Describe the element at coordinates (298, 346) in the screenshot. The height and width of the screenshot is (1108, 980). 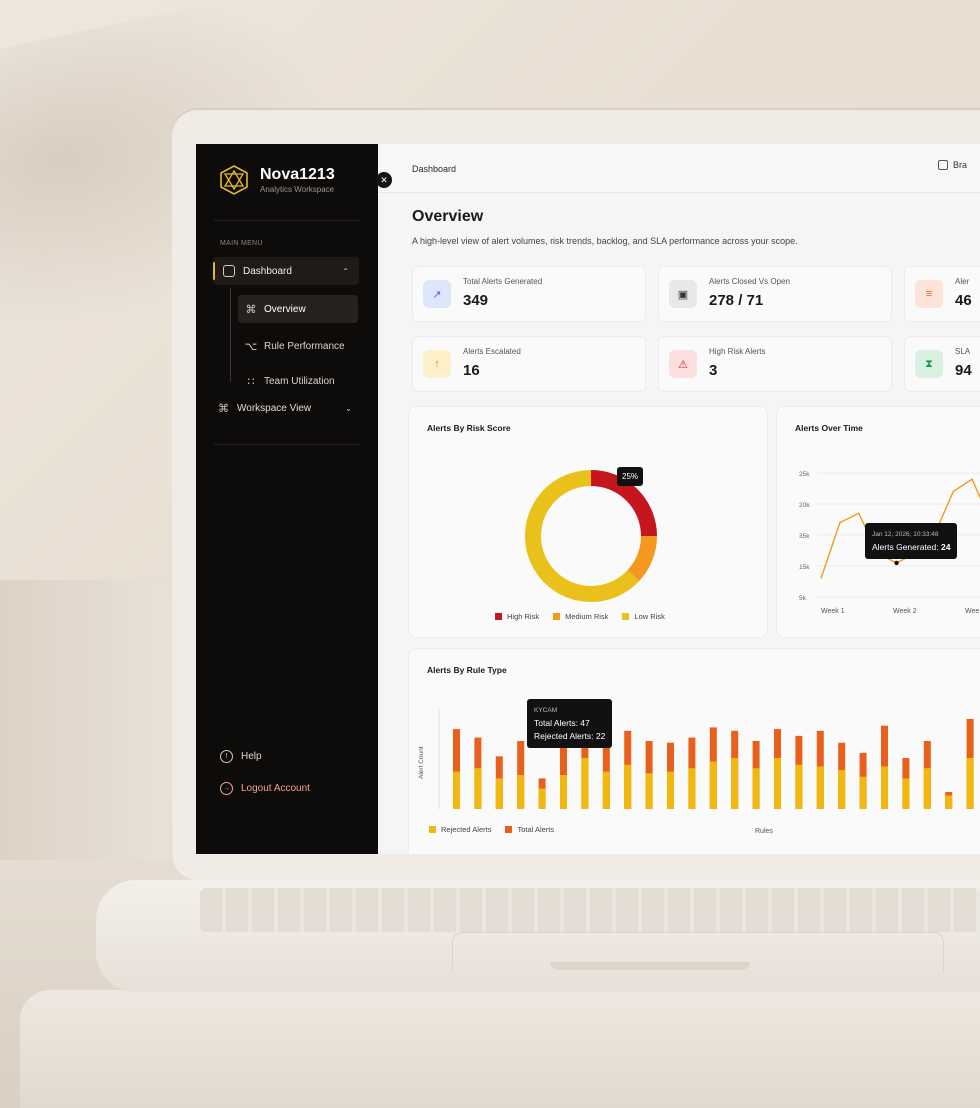
I see `sidebar-item-rule-performance: ⌥ Rule Performance` at that location.